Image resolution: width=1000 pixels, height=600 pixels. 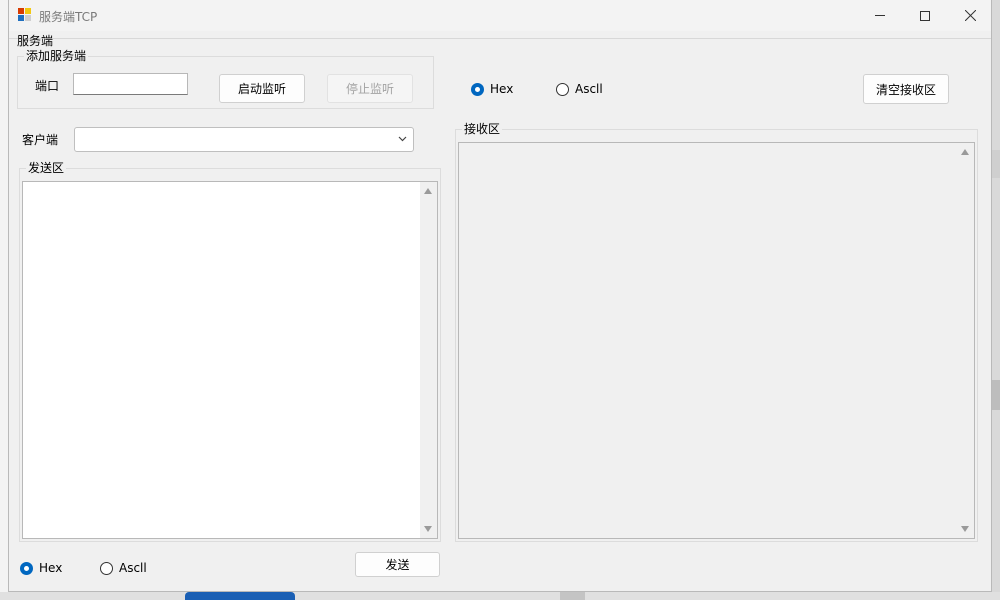 What do you see at coordinates (56, 56) in the screenshot?
I see `server-group-title: 添加服务端` at bounding box center [56, 56].